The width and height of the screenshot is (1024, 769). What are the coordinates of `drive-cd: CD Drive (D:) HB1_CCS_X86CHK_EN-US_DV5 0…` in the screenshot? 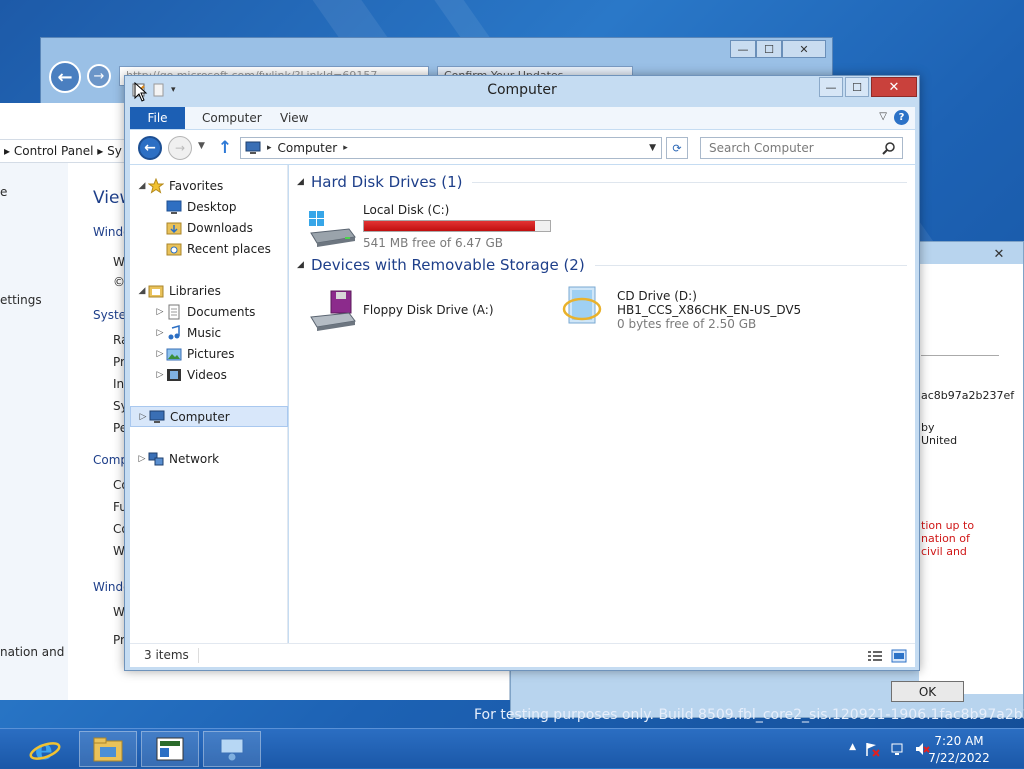 It's located at (681, 308).